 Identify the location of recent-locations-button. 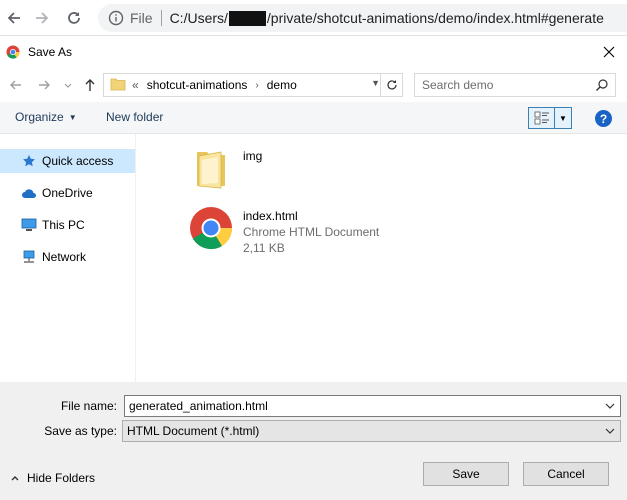
(68, 85).